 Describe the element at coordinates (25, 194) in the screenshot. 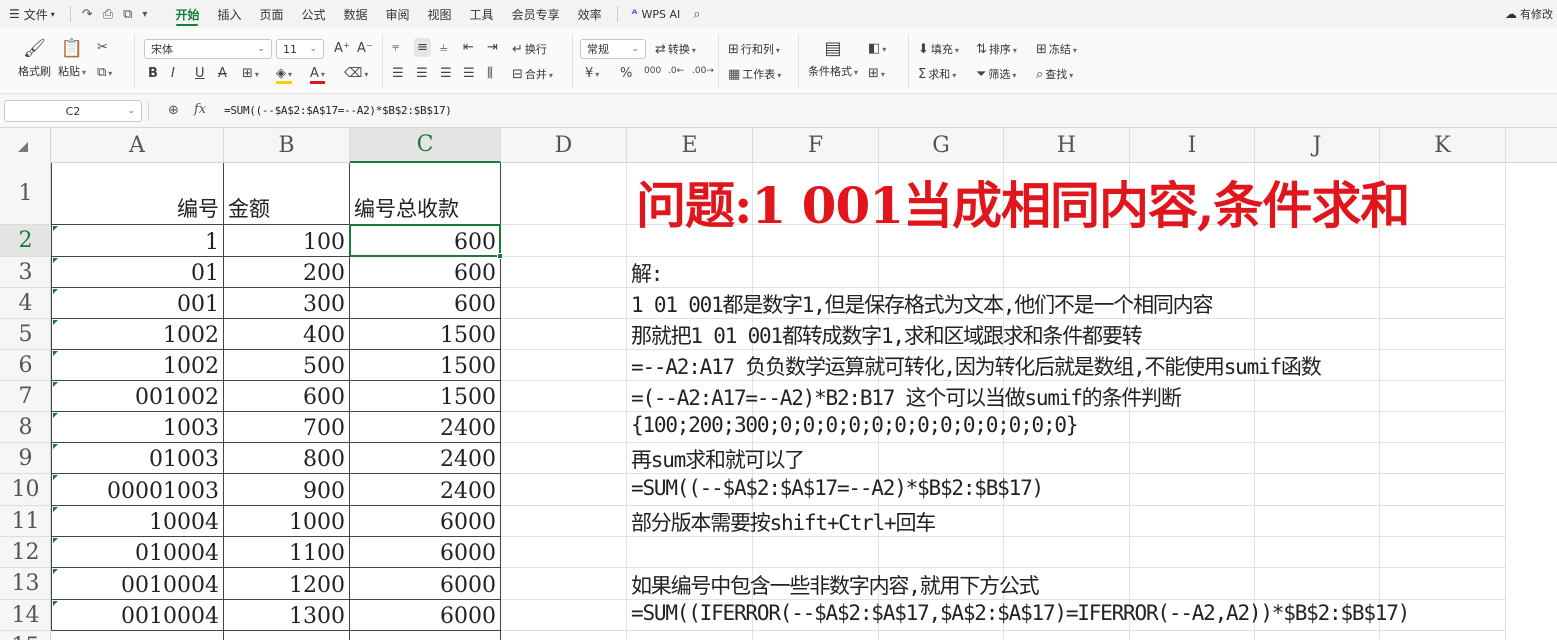

I see `row-header-1: 1` at that location.